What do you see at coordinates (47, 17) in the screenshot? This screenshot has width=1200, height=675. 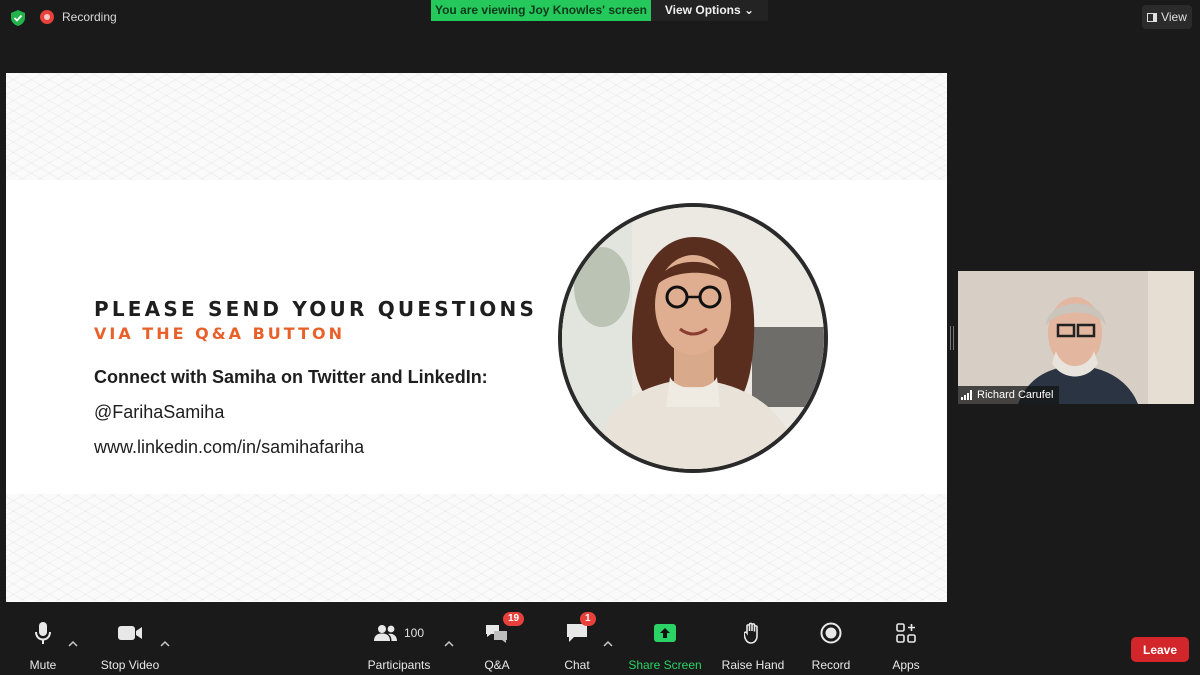 I see `record-dot-icon` at bounding box center [47, 17].